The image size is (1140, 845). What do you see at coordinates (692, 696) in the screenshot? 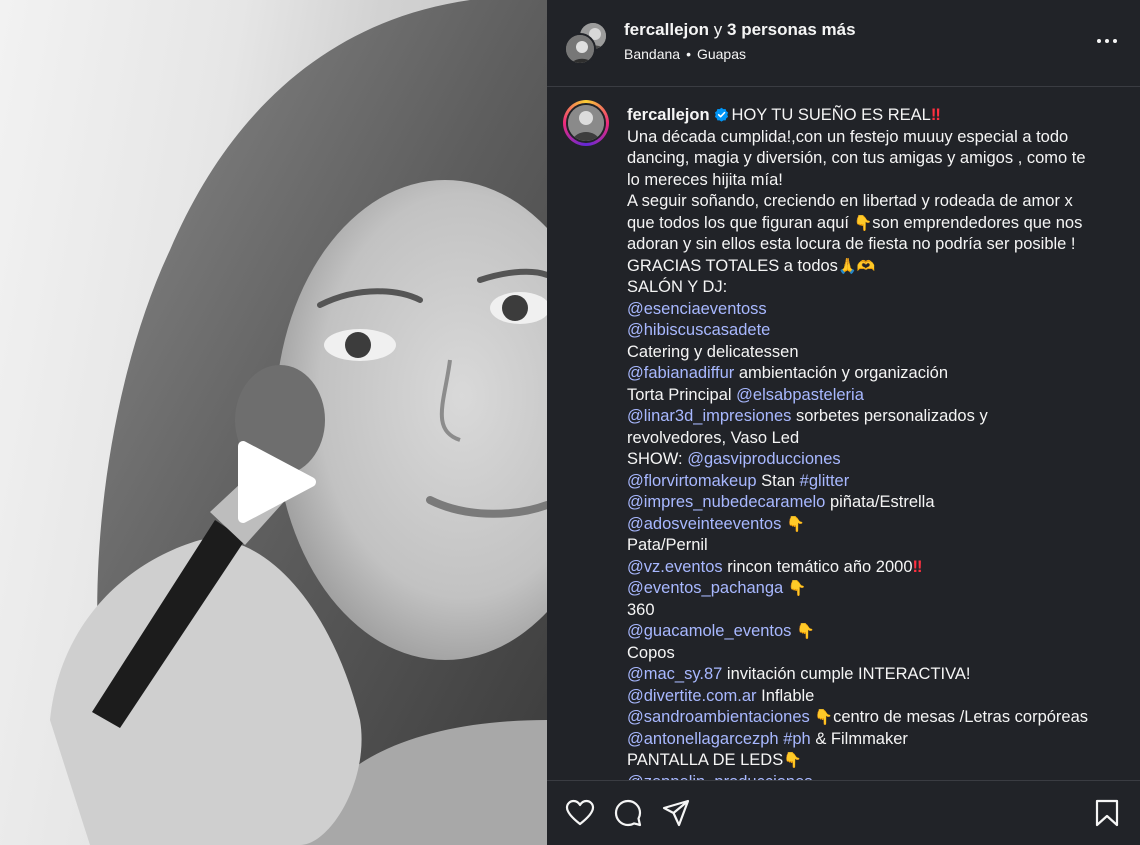
I see `mention-link: @divertite.com.ar` at bounding box center [692, 696].